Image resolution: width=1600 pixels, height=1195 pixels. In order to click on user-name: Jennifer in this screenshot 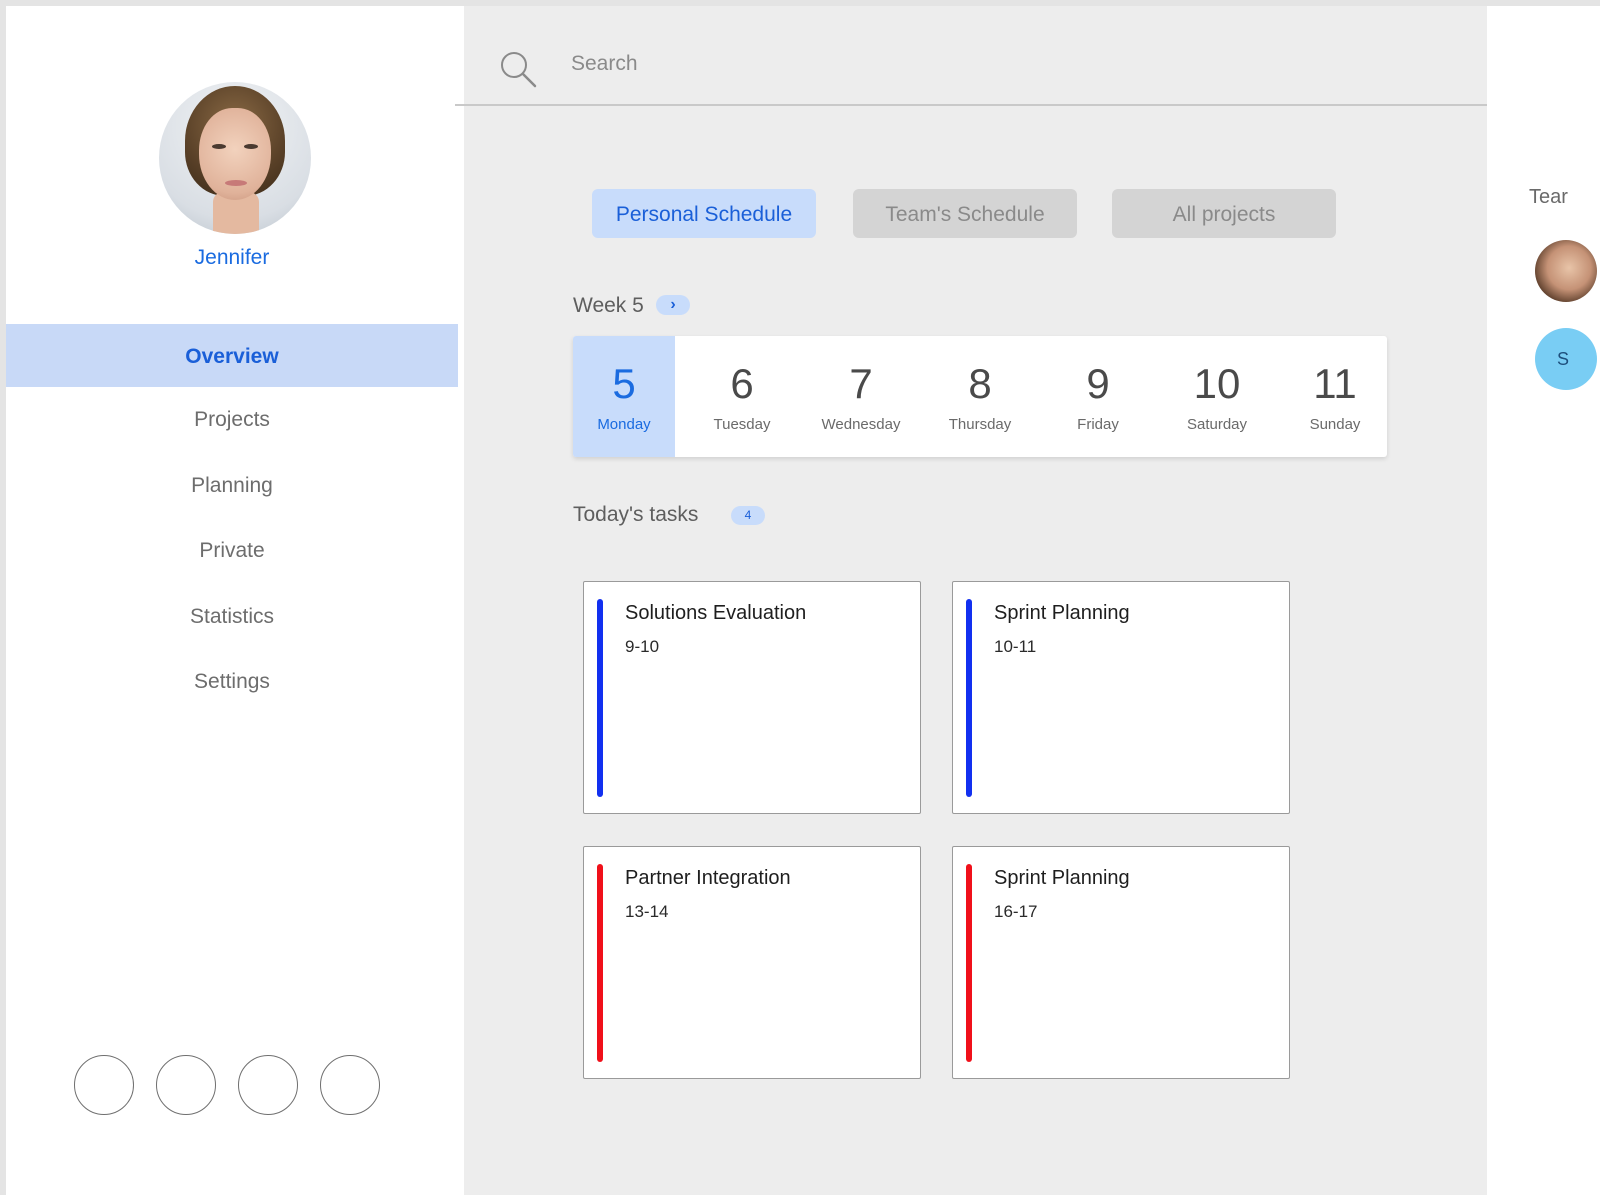, I will do `click(232, 258)`.